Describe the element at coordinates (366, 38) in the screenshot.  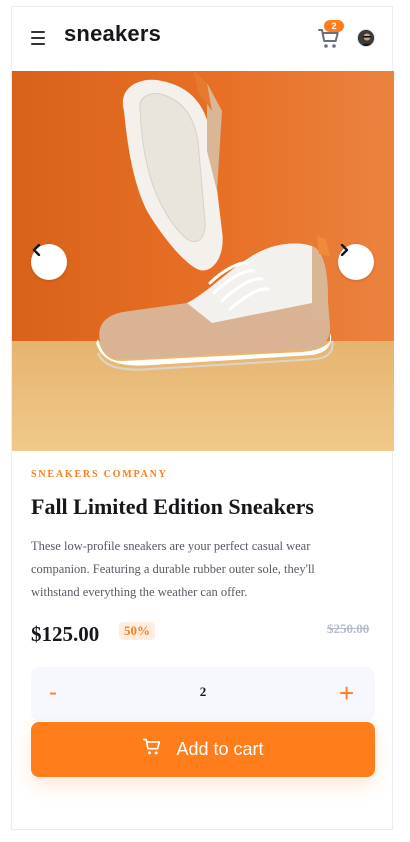
I see `avatar` at that location.